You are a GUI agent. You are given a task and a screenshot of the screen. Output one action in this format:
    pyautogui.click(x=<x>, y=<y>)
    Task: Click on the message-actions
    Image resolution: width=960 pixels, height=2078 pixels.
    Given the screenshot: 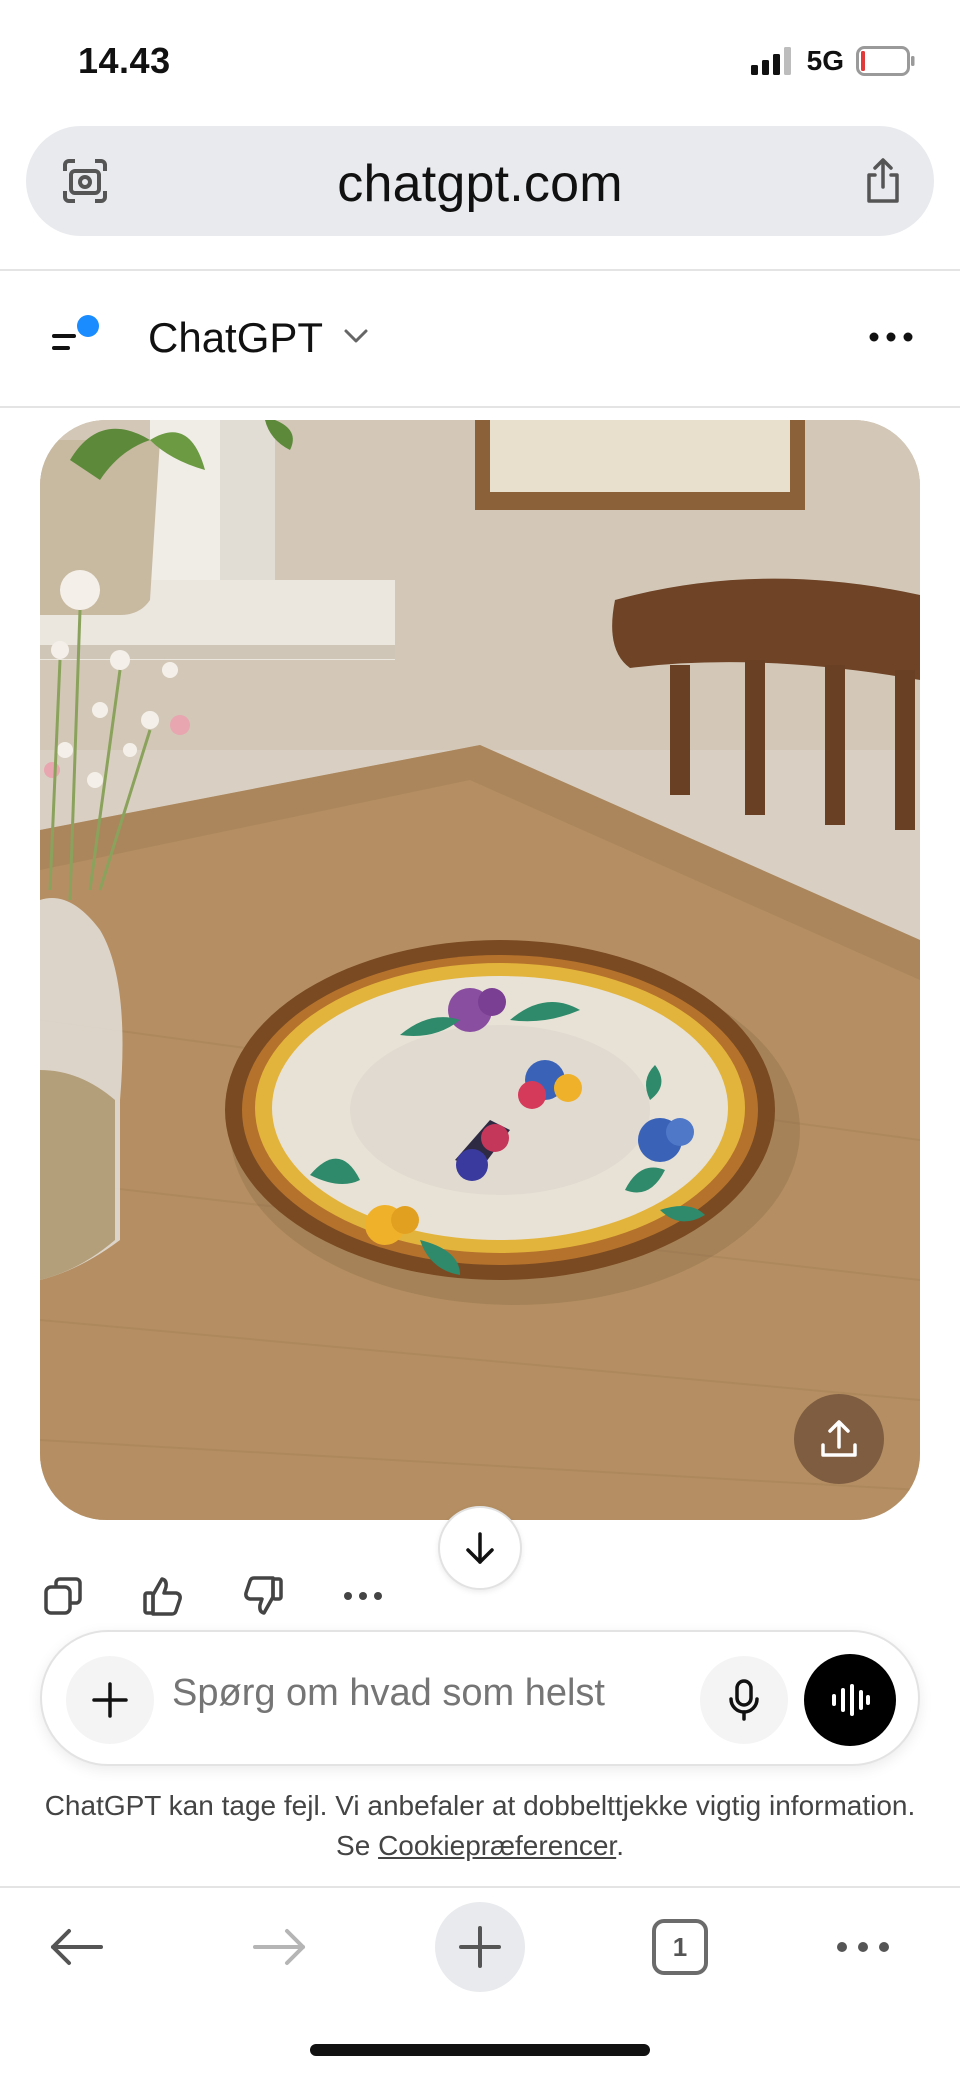 What is the action you would take?
    pyautogui.click(x=213, y=1596)
    